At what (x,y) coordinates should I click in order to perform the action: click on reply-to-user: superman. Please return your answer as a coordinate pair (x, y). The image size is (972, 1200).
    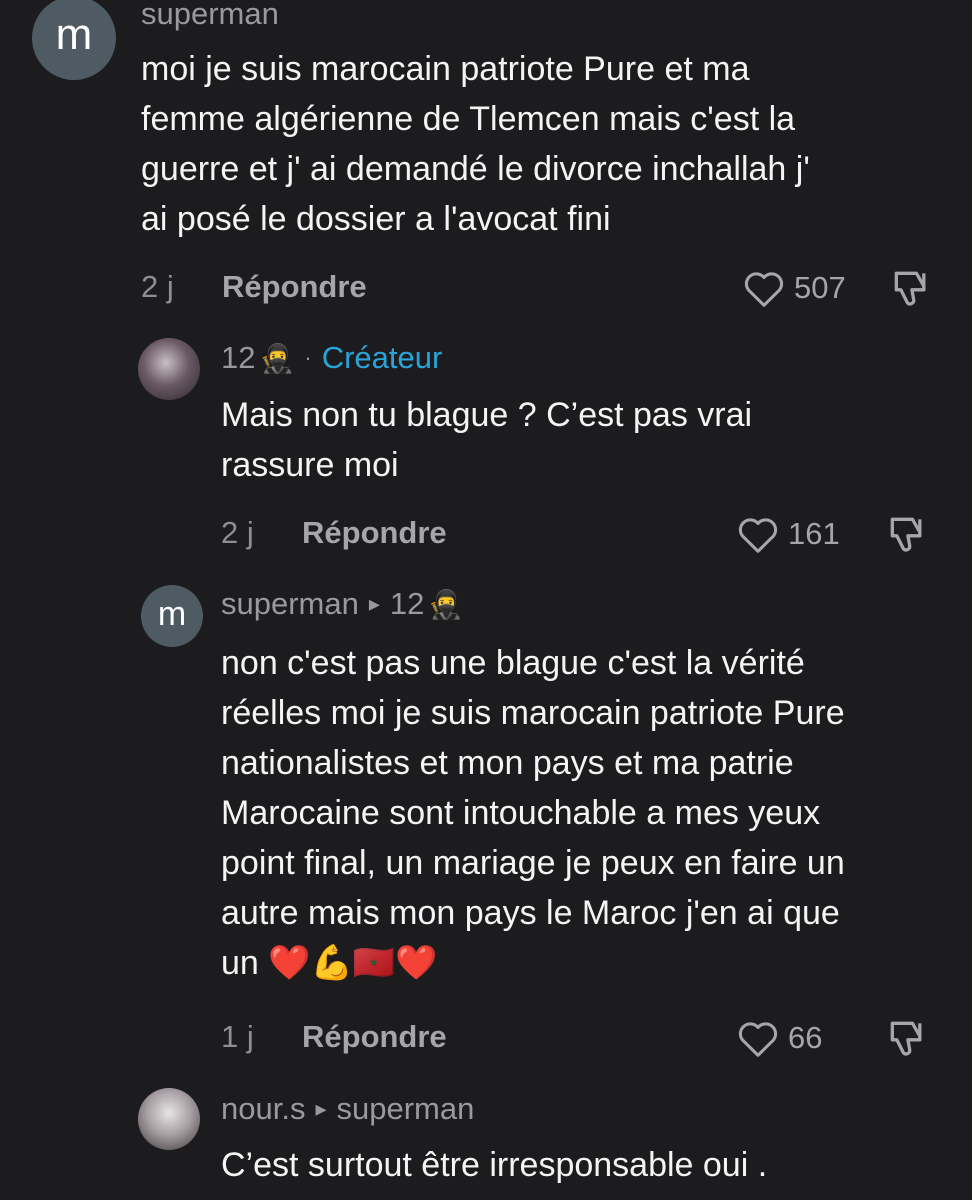
    Looking at the image, I should click on (405, 1108).